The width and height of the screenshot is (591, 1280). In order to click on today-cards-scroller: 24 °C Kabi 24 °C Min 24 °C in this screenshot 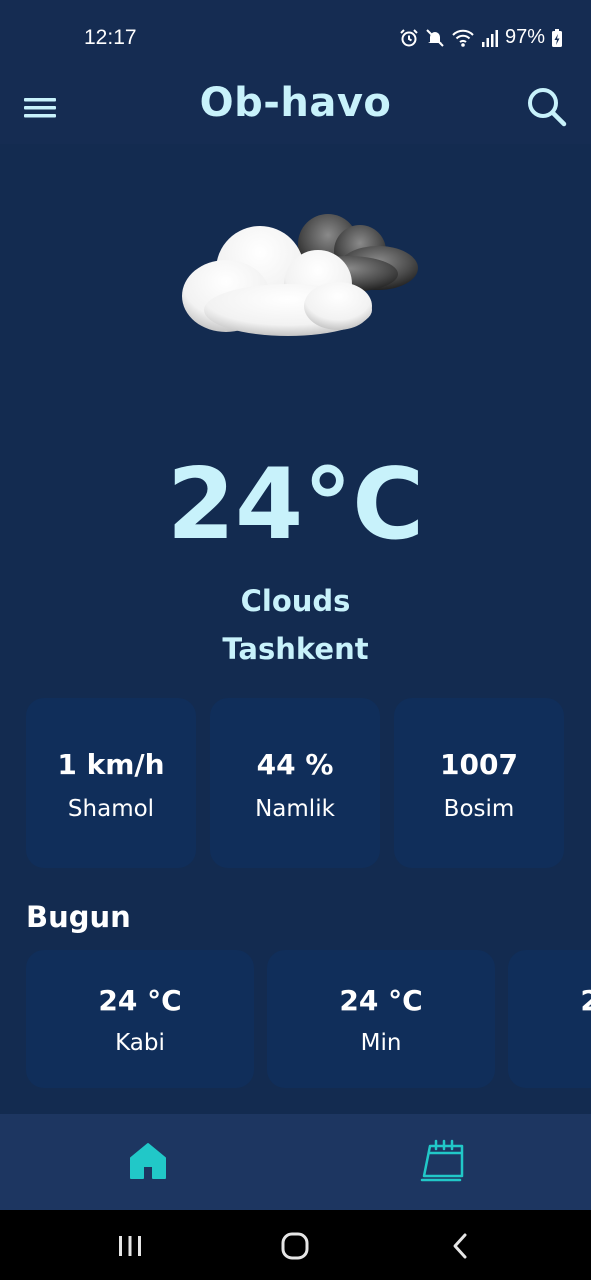, I will do `click(295, 1019)`.